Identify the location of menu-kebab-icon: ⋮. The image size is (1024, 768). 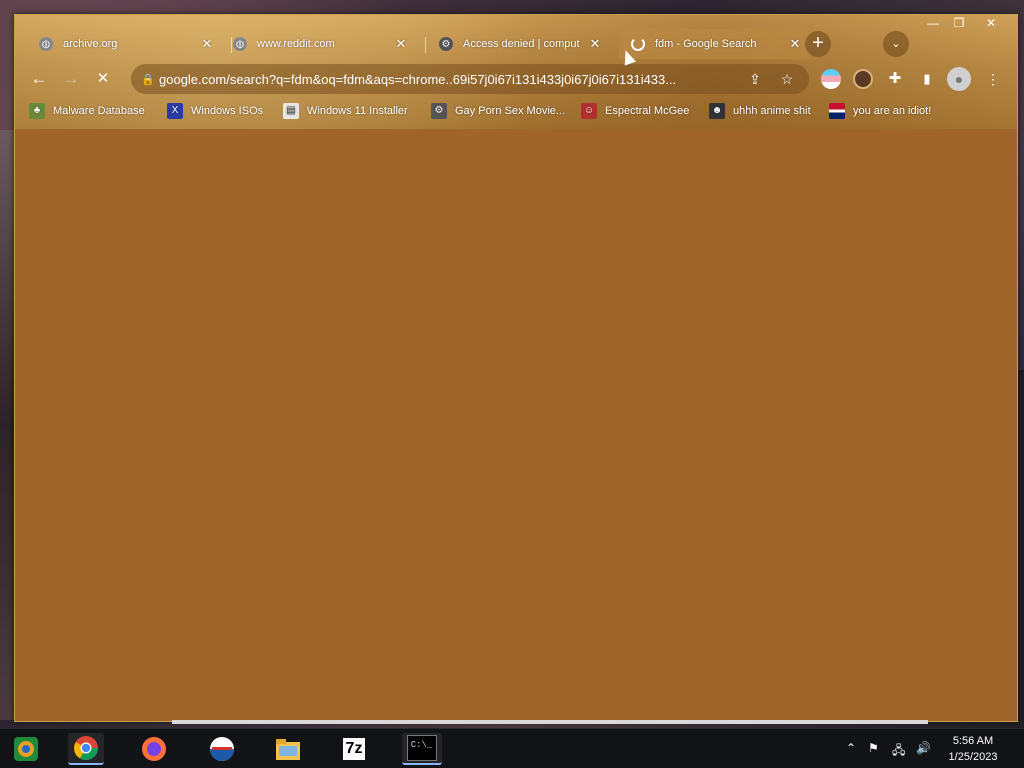
(993, 79).